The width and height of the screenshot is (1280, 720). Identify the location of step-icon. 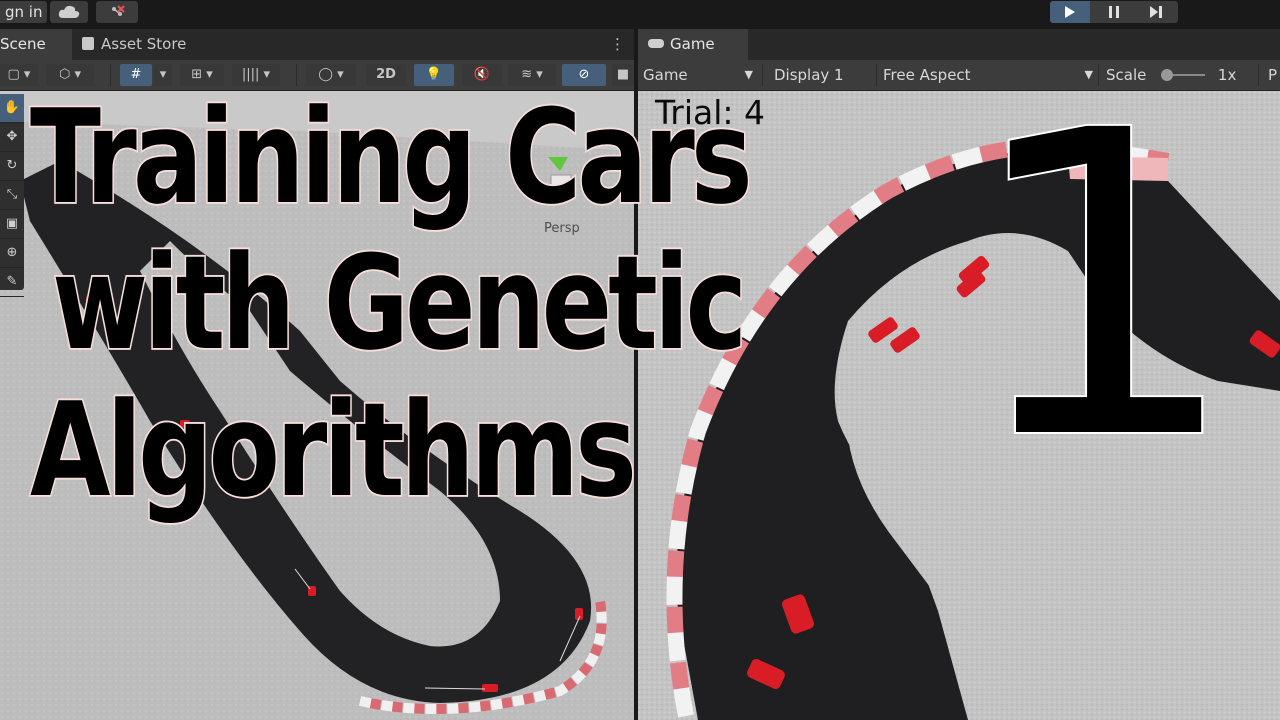
(1156, 12).